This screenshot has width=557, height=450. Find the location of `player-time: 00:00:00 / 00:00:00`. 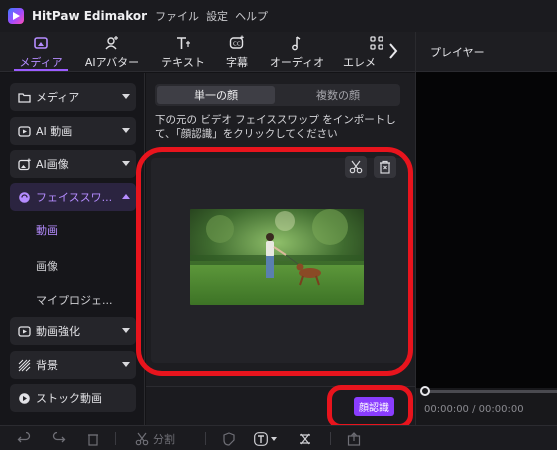

player-time: 00:00:00 / 00:00:00 is located at coordinates (474, 409).